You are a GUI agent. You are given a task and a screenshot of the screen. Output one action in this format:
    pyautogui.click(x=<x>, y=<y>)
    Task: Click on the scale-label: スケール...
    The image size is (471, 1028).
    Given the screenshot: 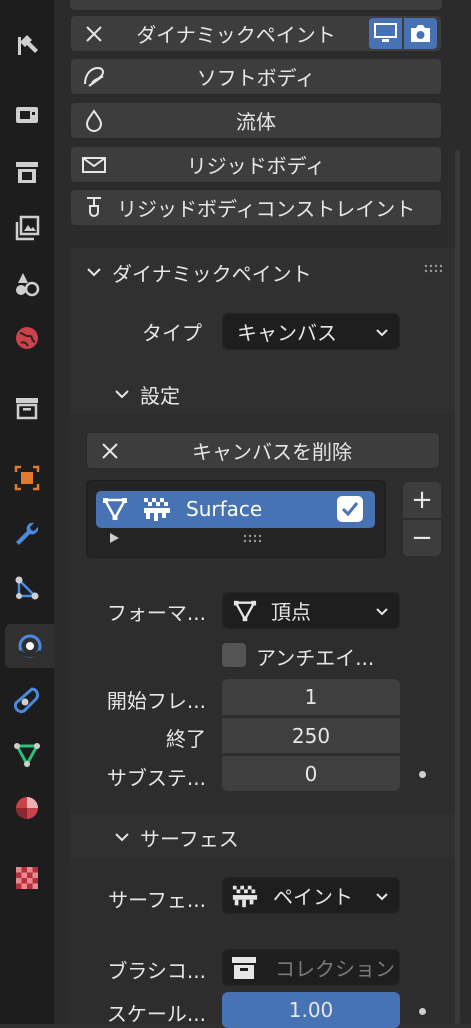 What is the action you would take?
    pyautogui.click(x=156, y=1014)
    